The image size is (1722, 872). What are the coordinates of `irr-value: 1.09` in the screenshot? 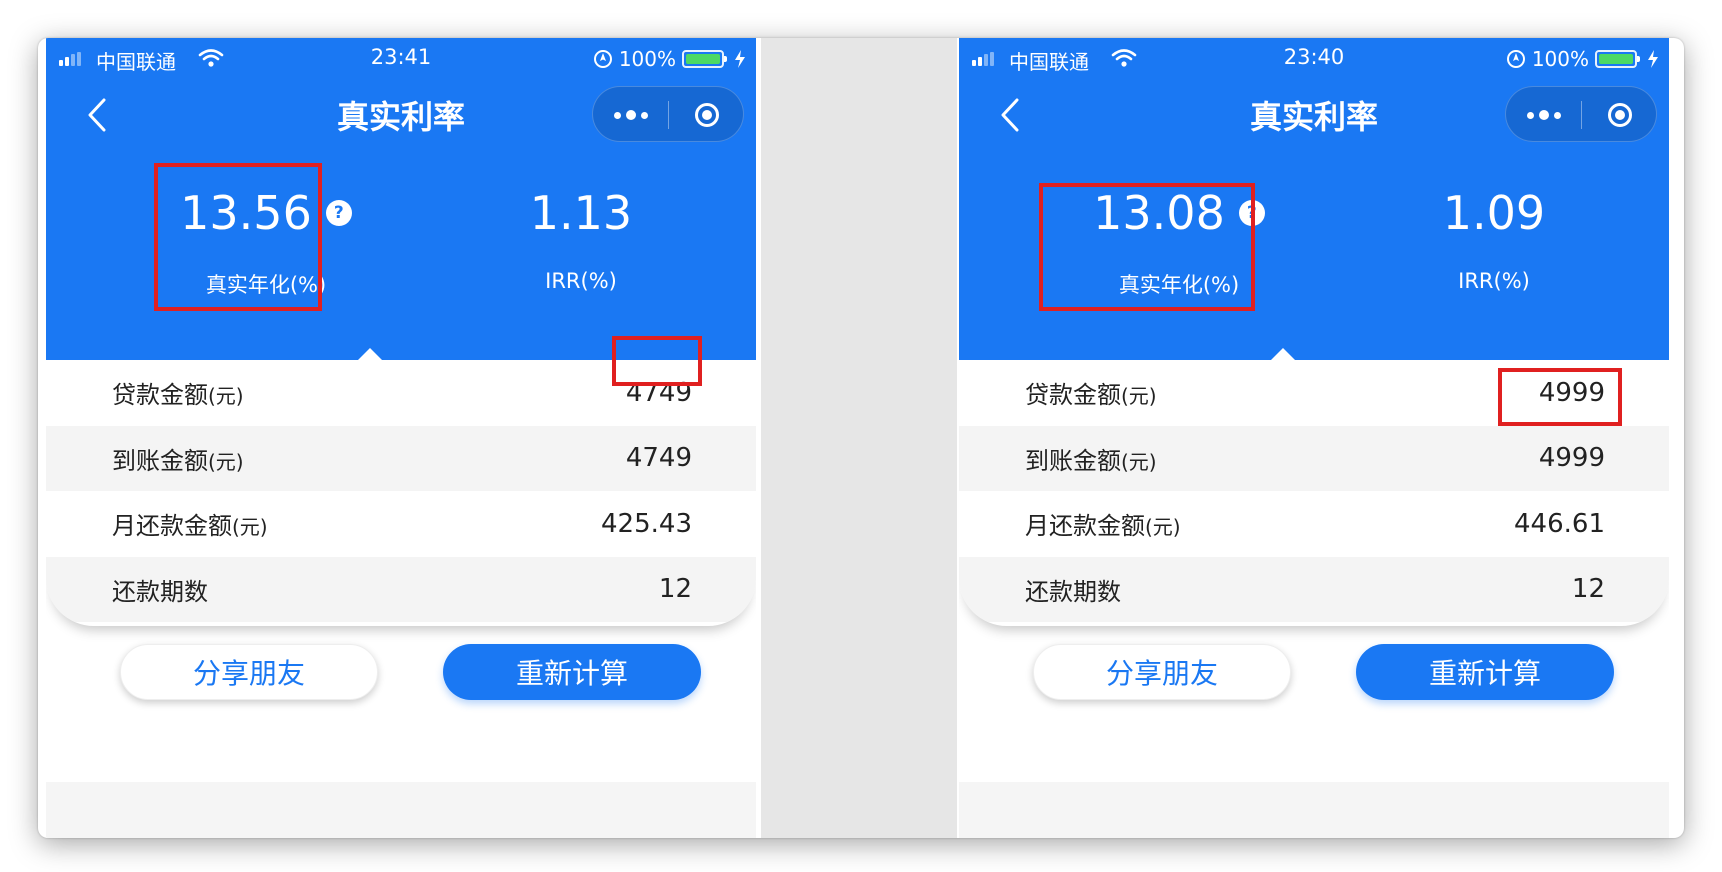 It's located at (1494, 213).